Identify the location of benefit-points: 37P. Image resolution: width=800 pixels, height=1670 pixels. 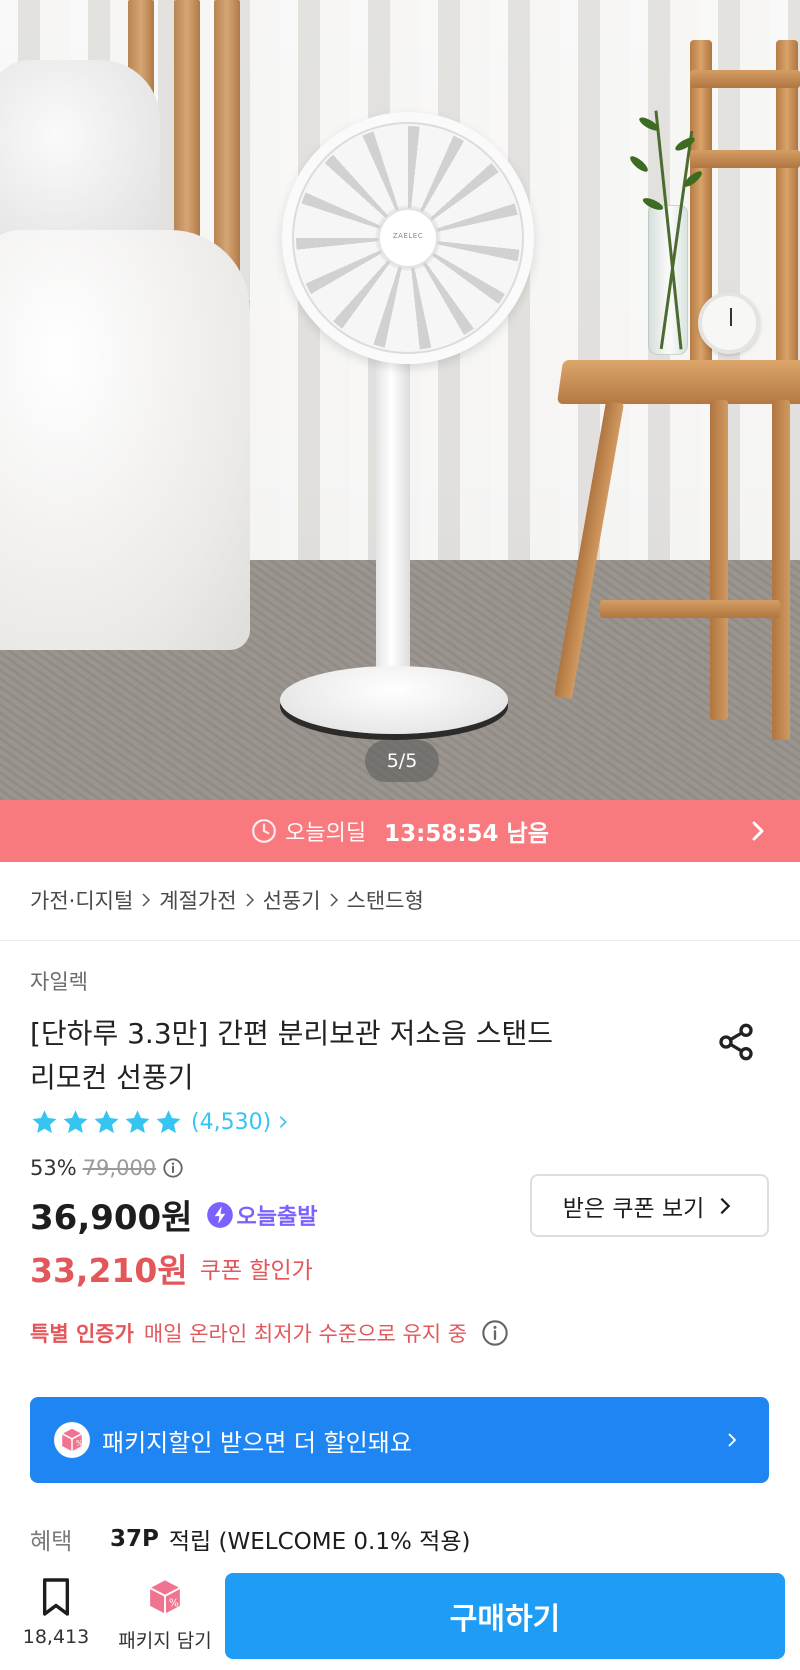
(134, 1539).